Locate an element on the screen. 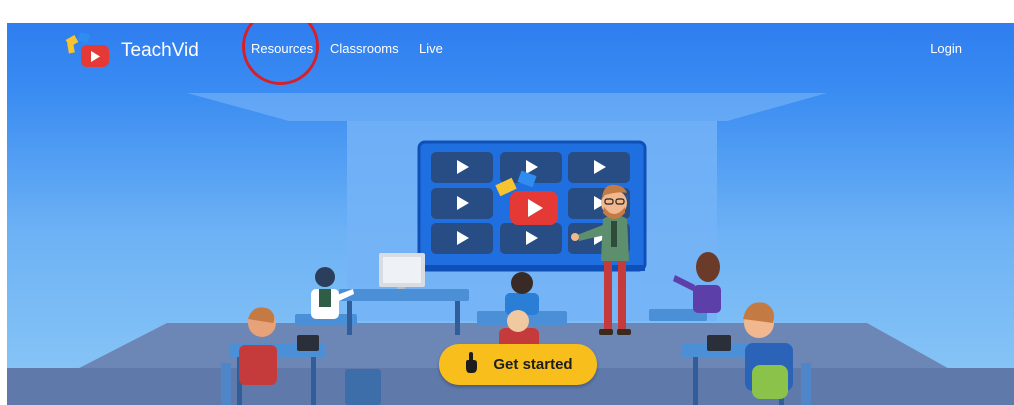  login-link: Login is located at coordinates (946, 48).